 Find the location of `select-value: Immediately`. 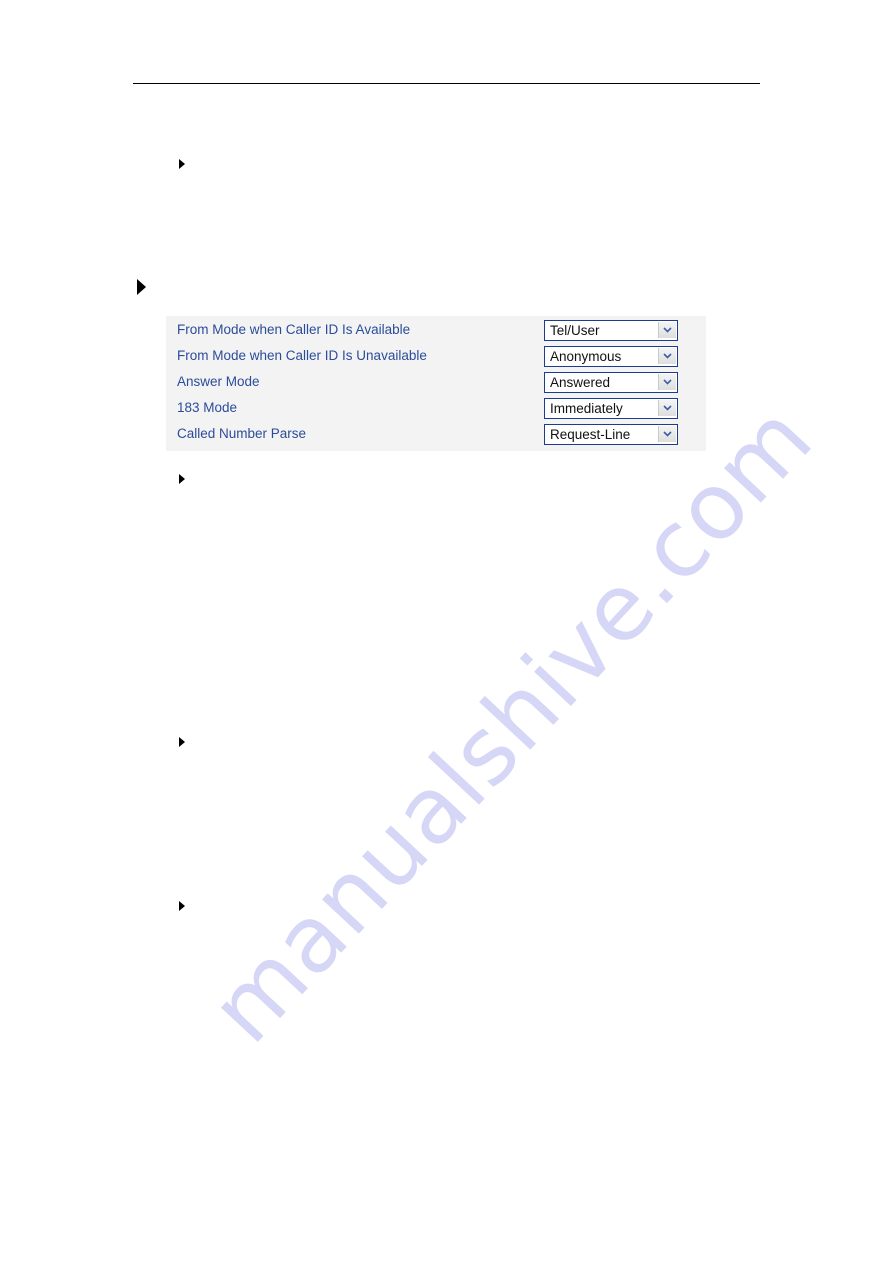

select-value: Immediately is located at coordinates (586, 408).